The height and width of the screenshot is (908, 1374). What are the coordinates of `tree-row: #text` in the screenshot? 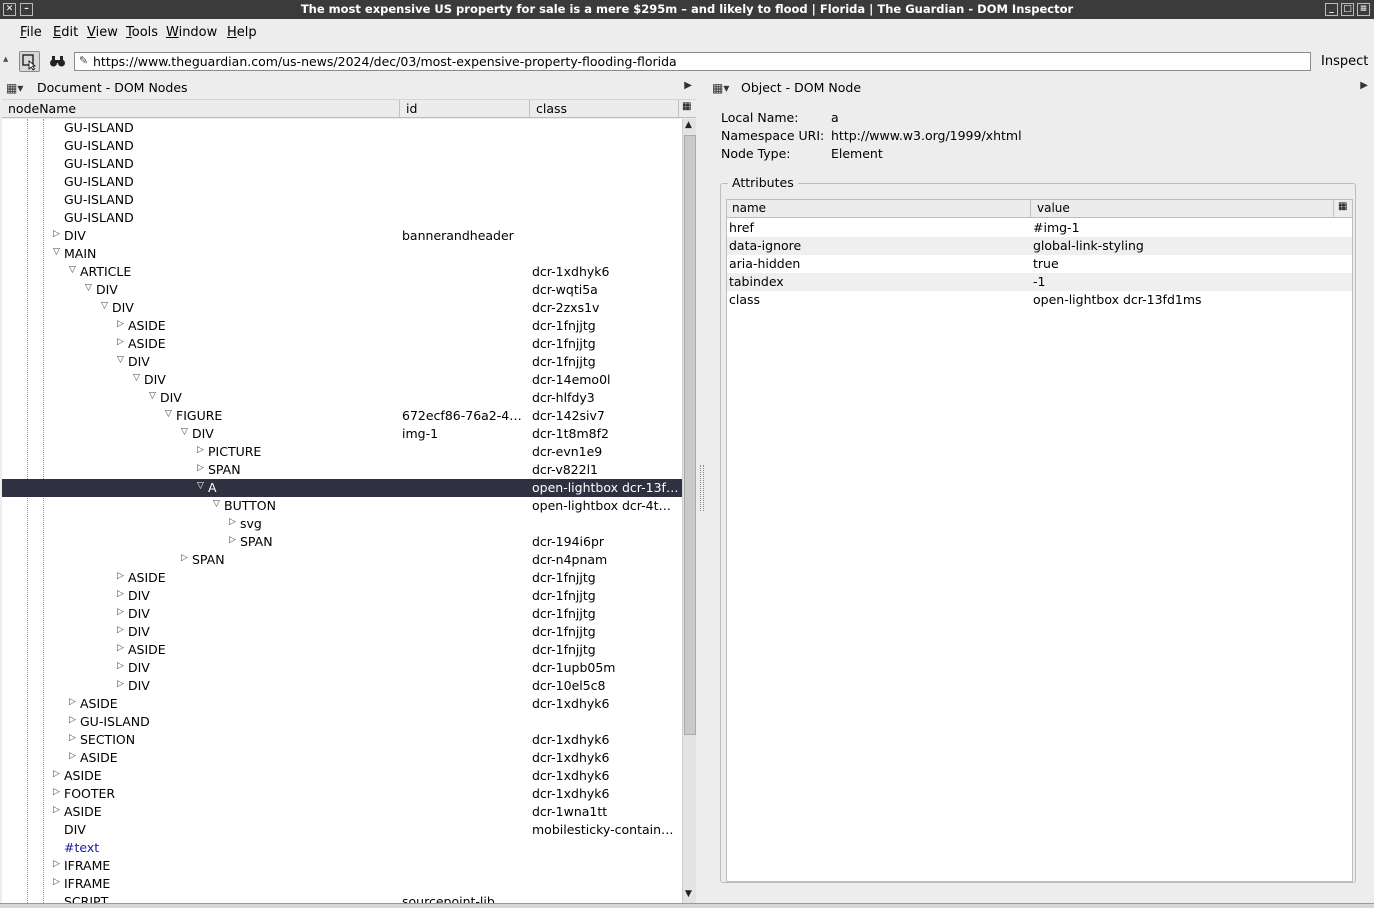 It's located at (342, 848).